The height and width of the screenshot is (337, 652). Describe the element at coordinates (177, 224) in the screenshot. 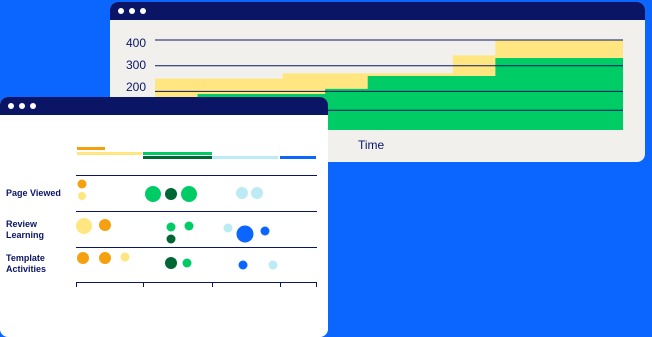

I see `dot-plot` at that location.